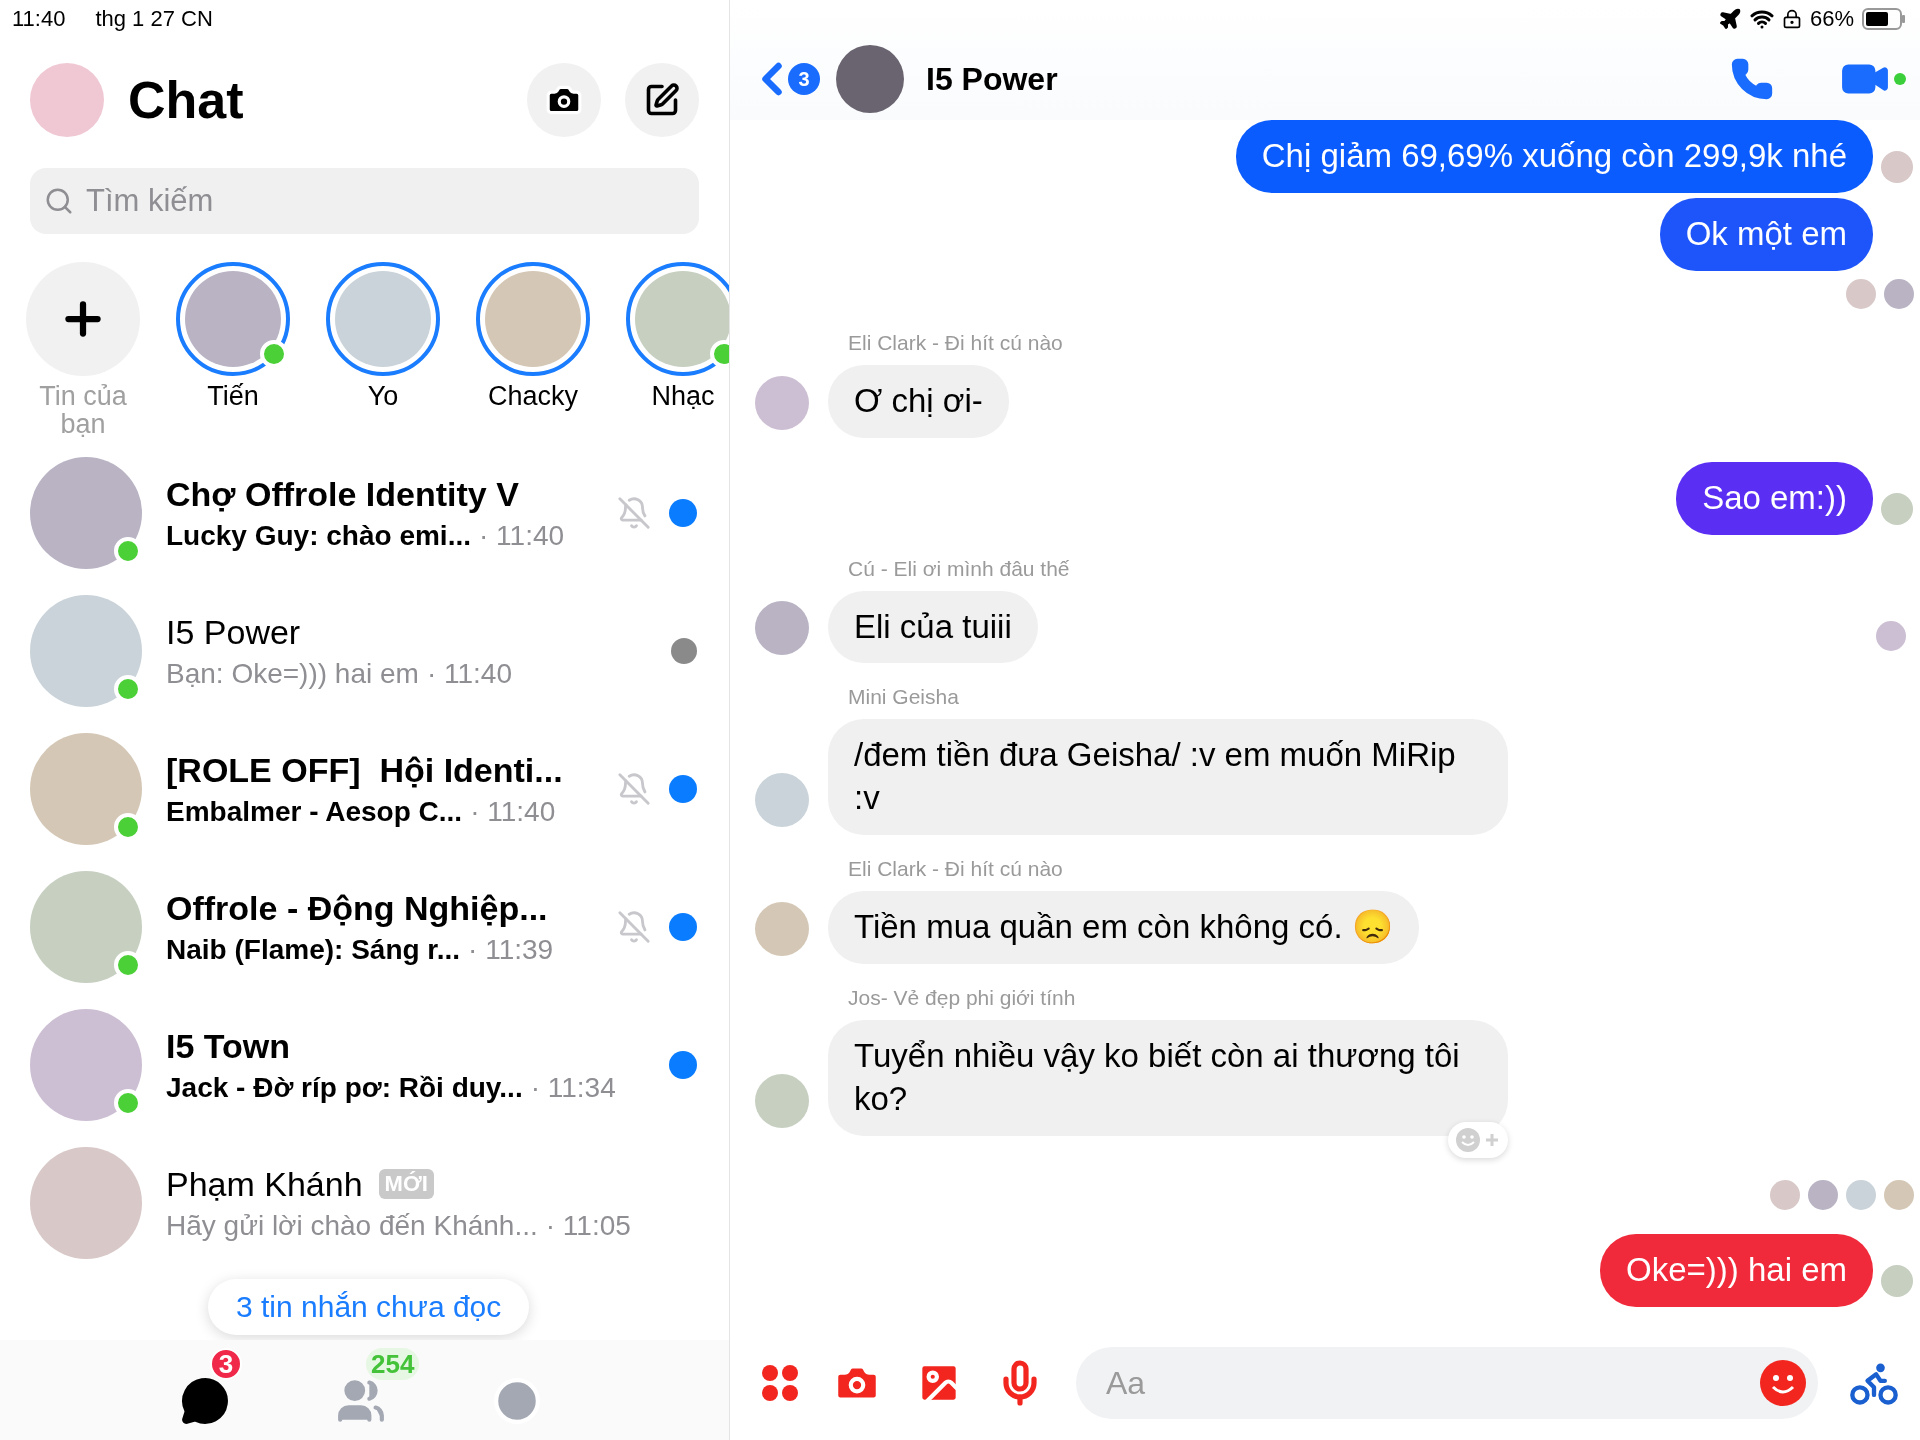 The height and width of the screenshot is (1440, 1920). What do you see at coordinates (226, 1364) in the screenshot?
I see `tab-badge: 3` at bounding box center [226, 1364].